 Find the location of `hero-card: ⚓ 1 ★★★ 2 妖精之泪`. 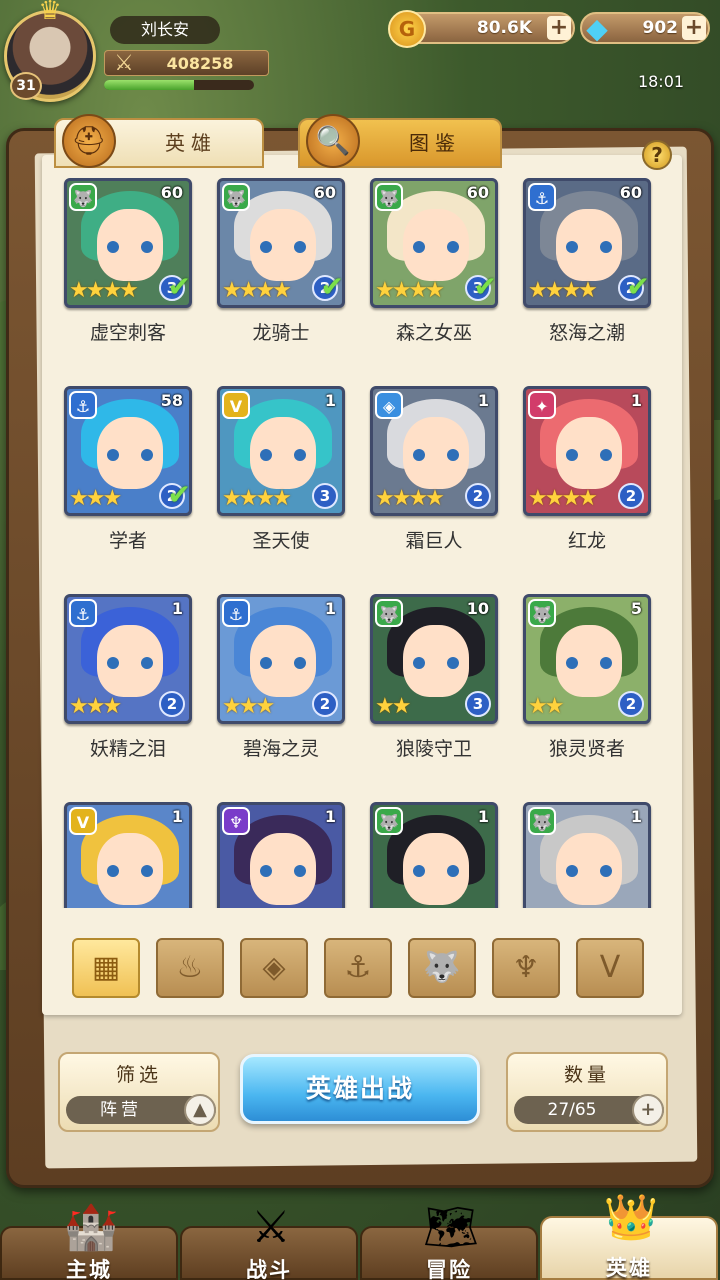

hero-card: ⚓ 1 ★★★ 2 妖精之泪 is located at coordinates (126, 687).